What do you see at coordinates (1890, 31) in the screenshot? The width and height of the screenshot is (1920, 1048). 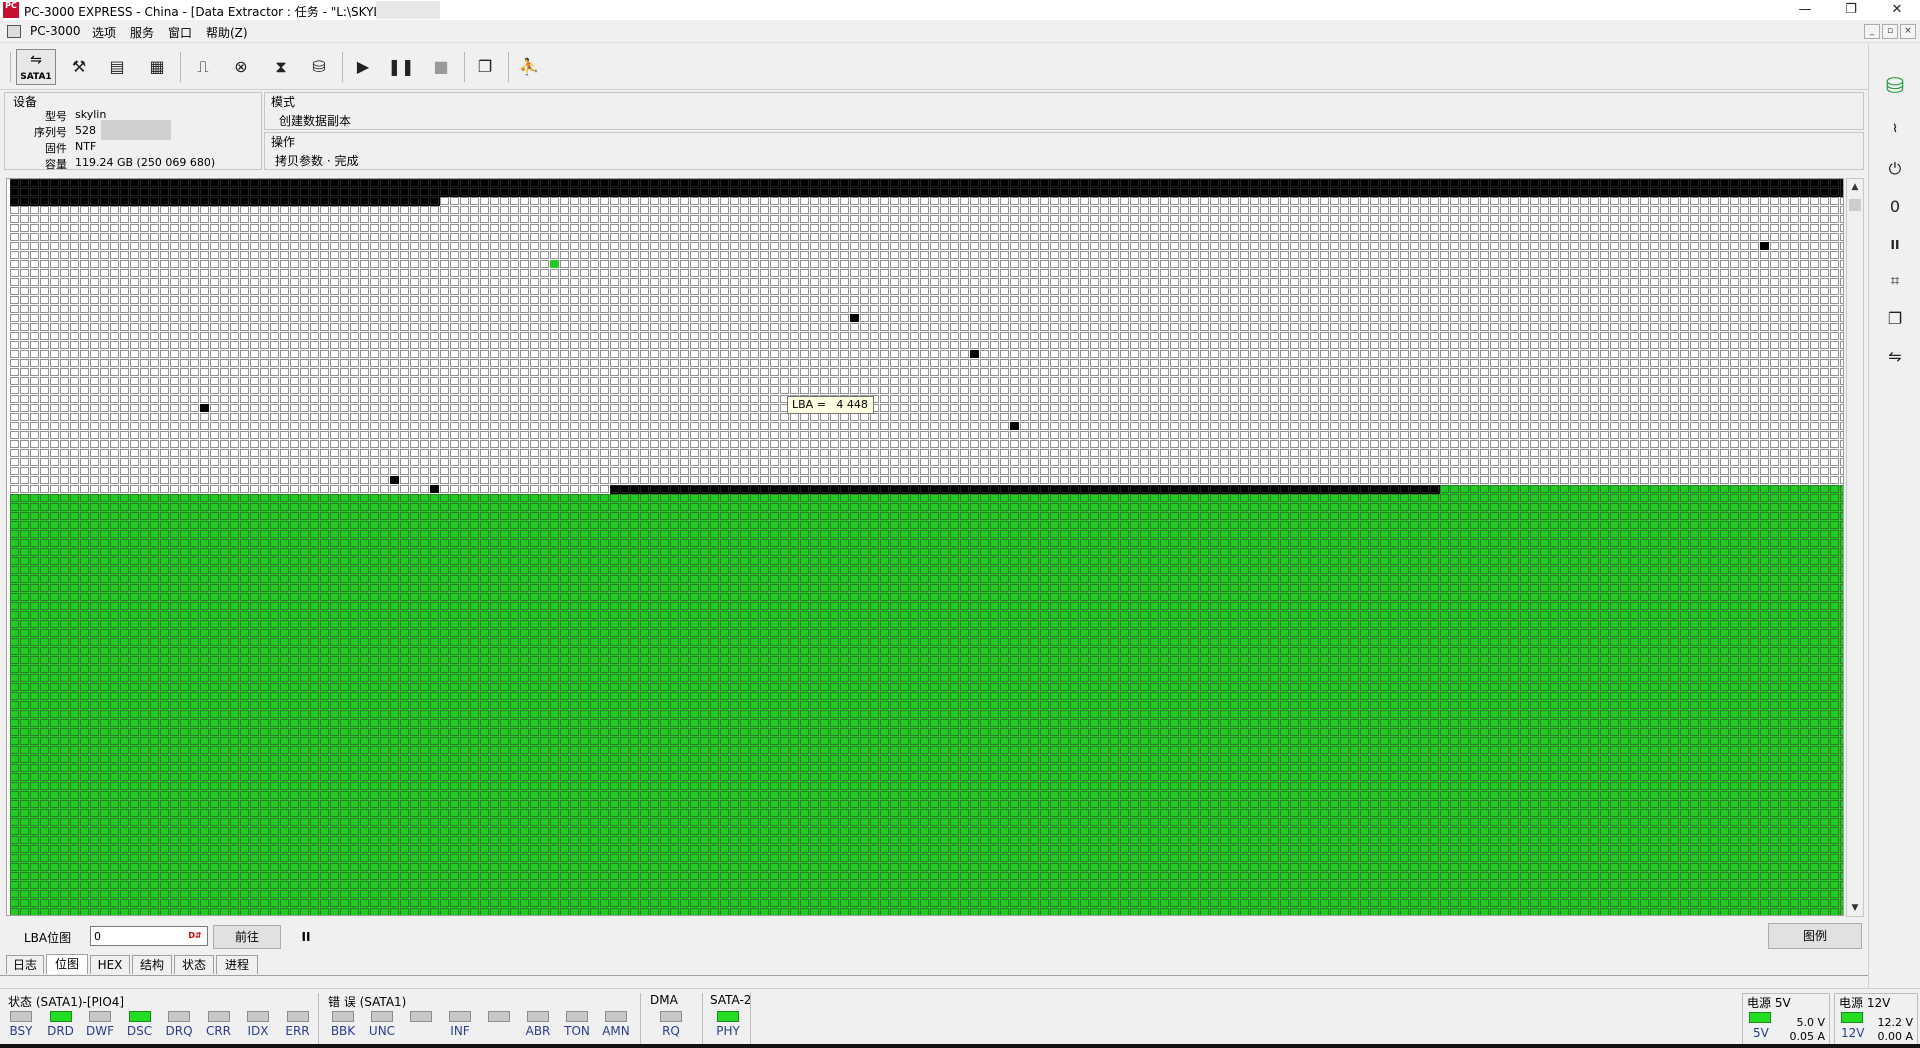 I see `mdi-restore-button: ▫` at bounding box center [1890, 31].